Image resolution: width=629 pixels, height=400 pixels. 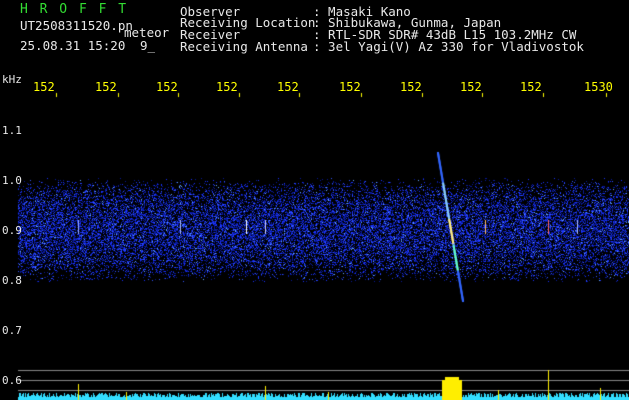 I want to click on freq-tick: 0.6, so click(x=12, y=380).